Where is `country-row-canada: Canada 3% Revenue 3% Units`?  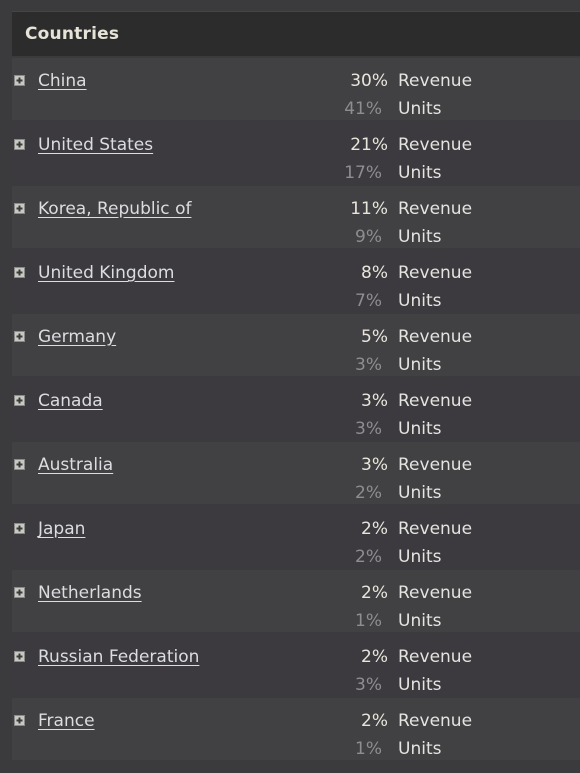 country-row-canada: Canada 3% Revenue 3% Units is located at coordinates (296, 409).